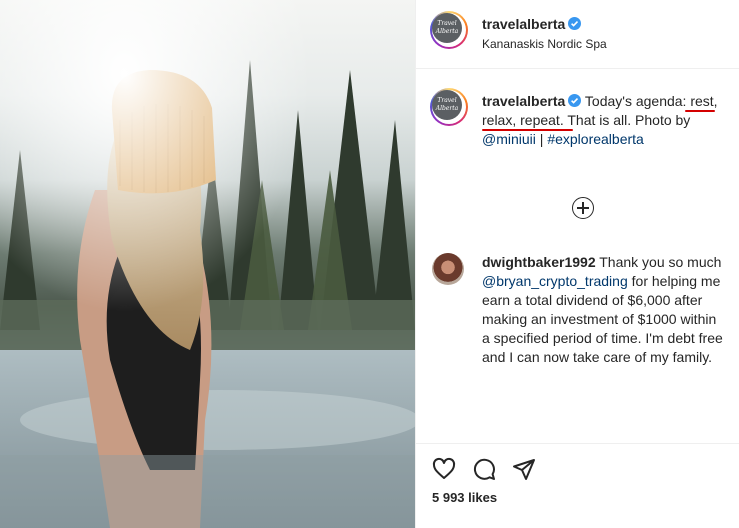  What do you see at coordinates (544, 44) in the screenshot?
I see `post-location: Kananaskis Nordic Spa` at bounding box center [544, 44].